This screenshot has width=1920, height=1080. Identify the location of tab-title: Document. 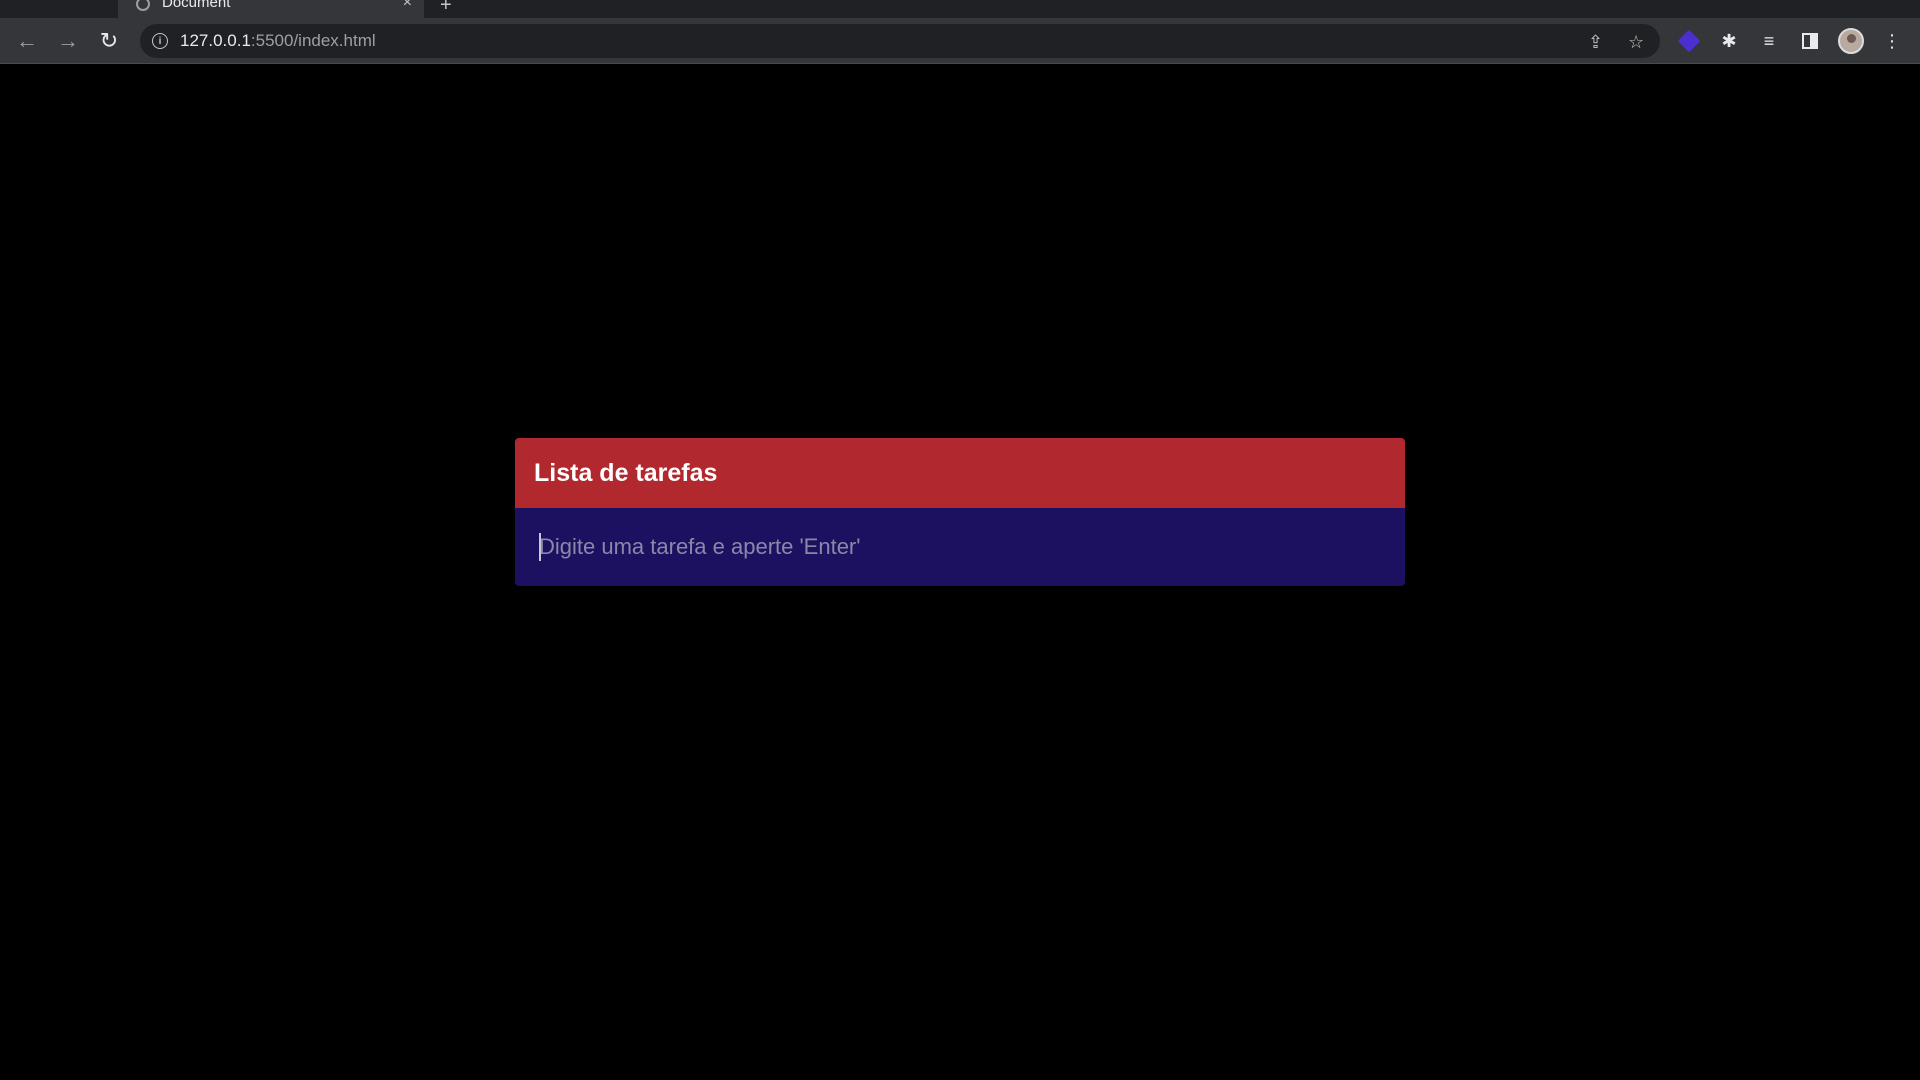
(196, 5).